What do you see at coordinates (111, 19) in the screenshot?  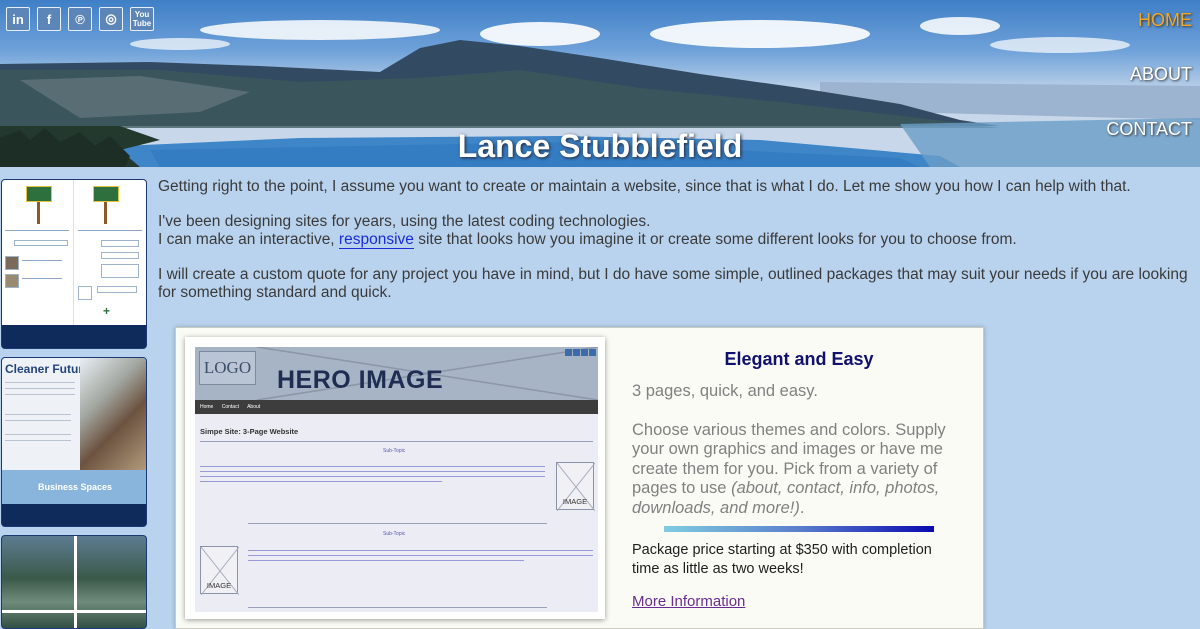 I see `instagram-icon: ◎` at bounding box center [111, 19].